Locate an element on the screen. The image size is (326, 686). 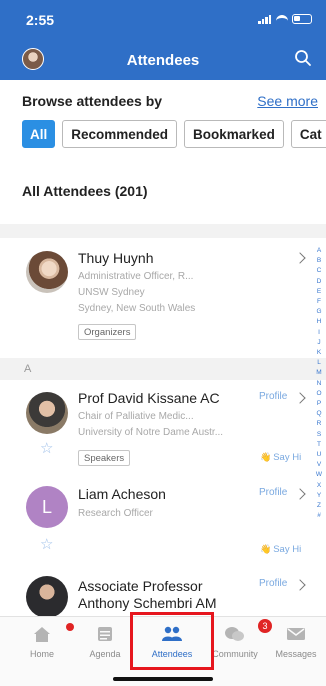
section-header is located at coordinates (163, 369).